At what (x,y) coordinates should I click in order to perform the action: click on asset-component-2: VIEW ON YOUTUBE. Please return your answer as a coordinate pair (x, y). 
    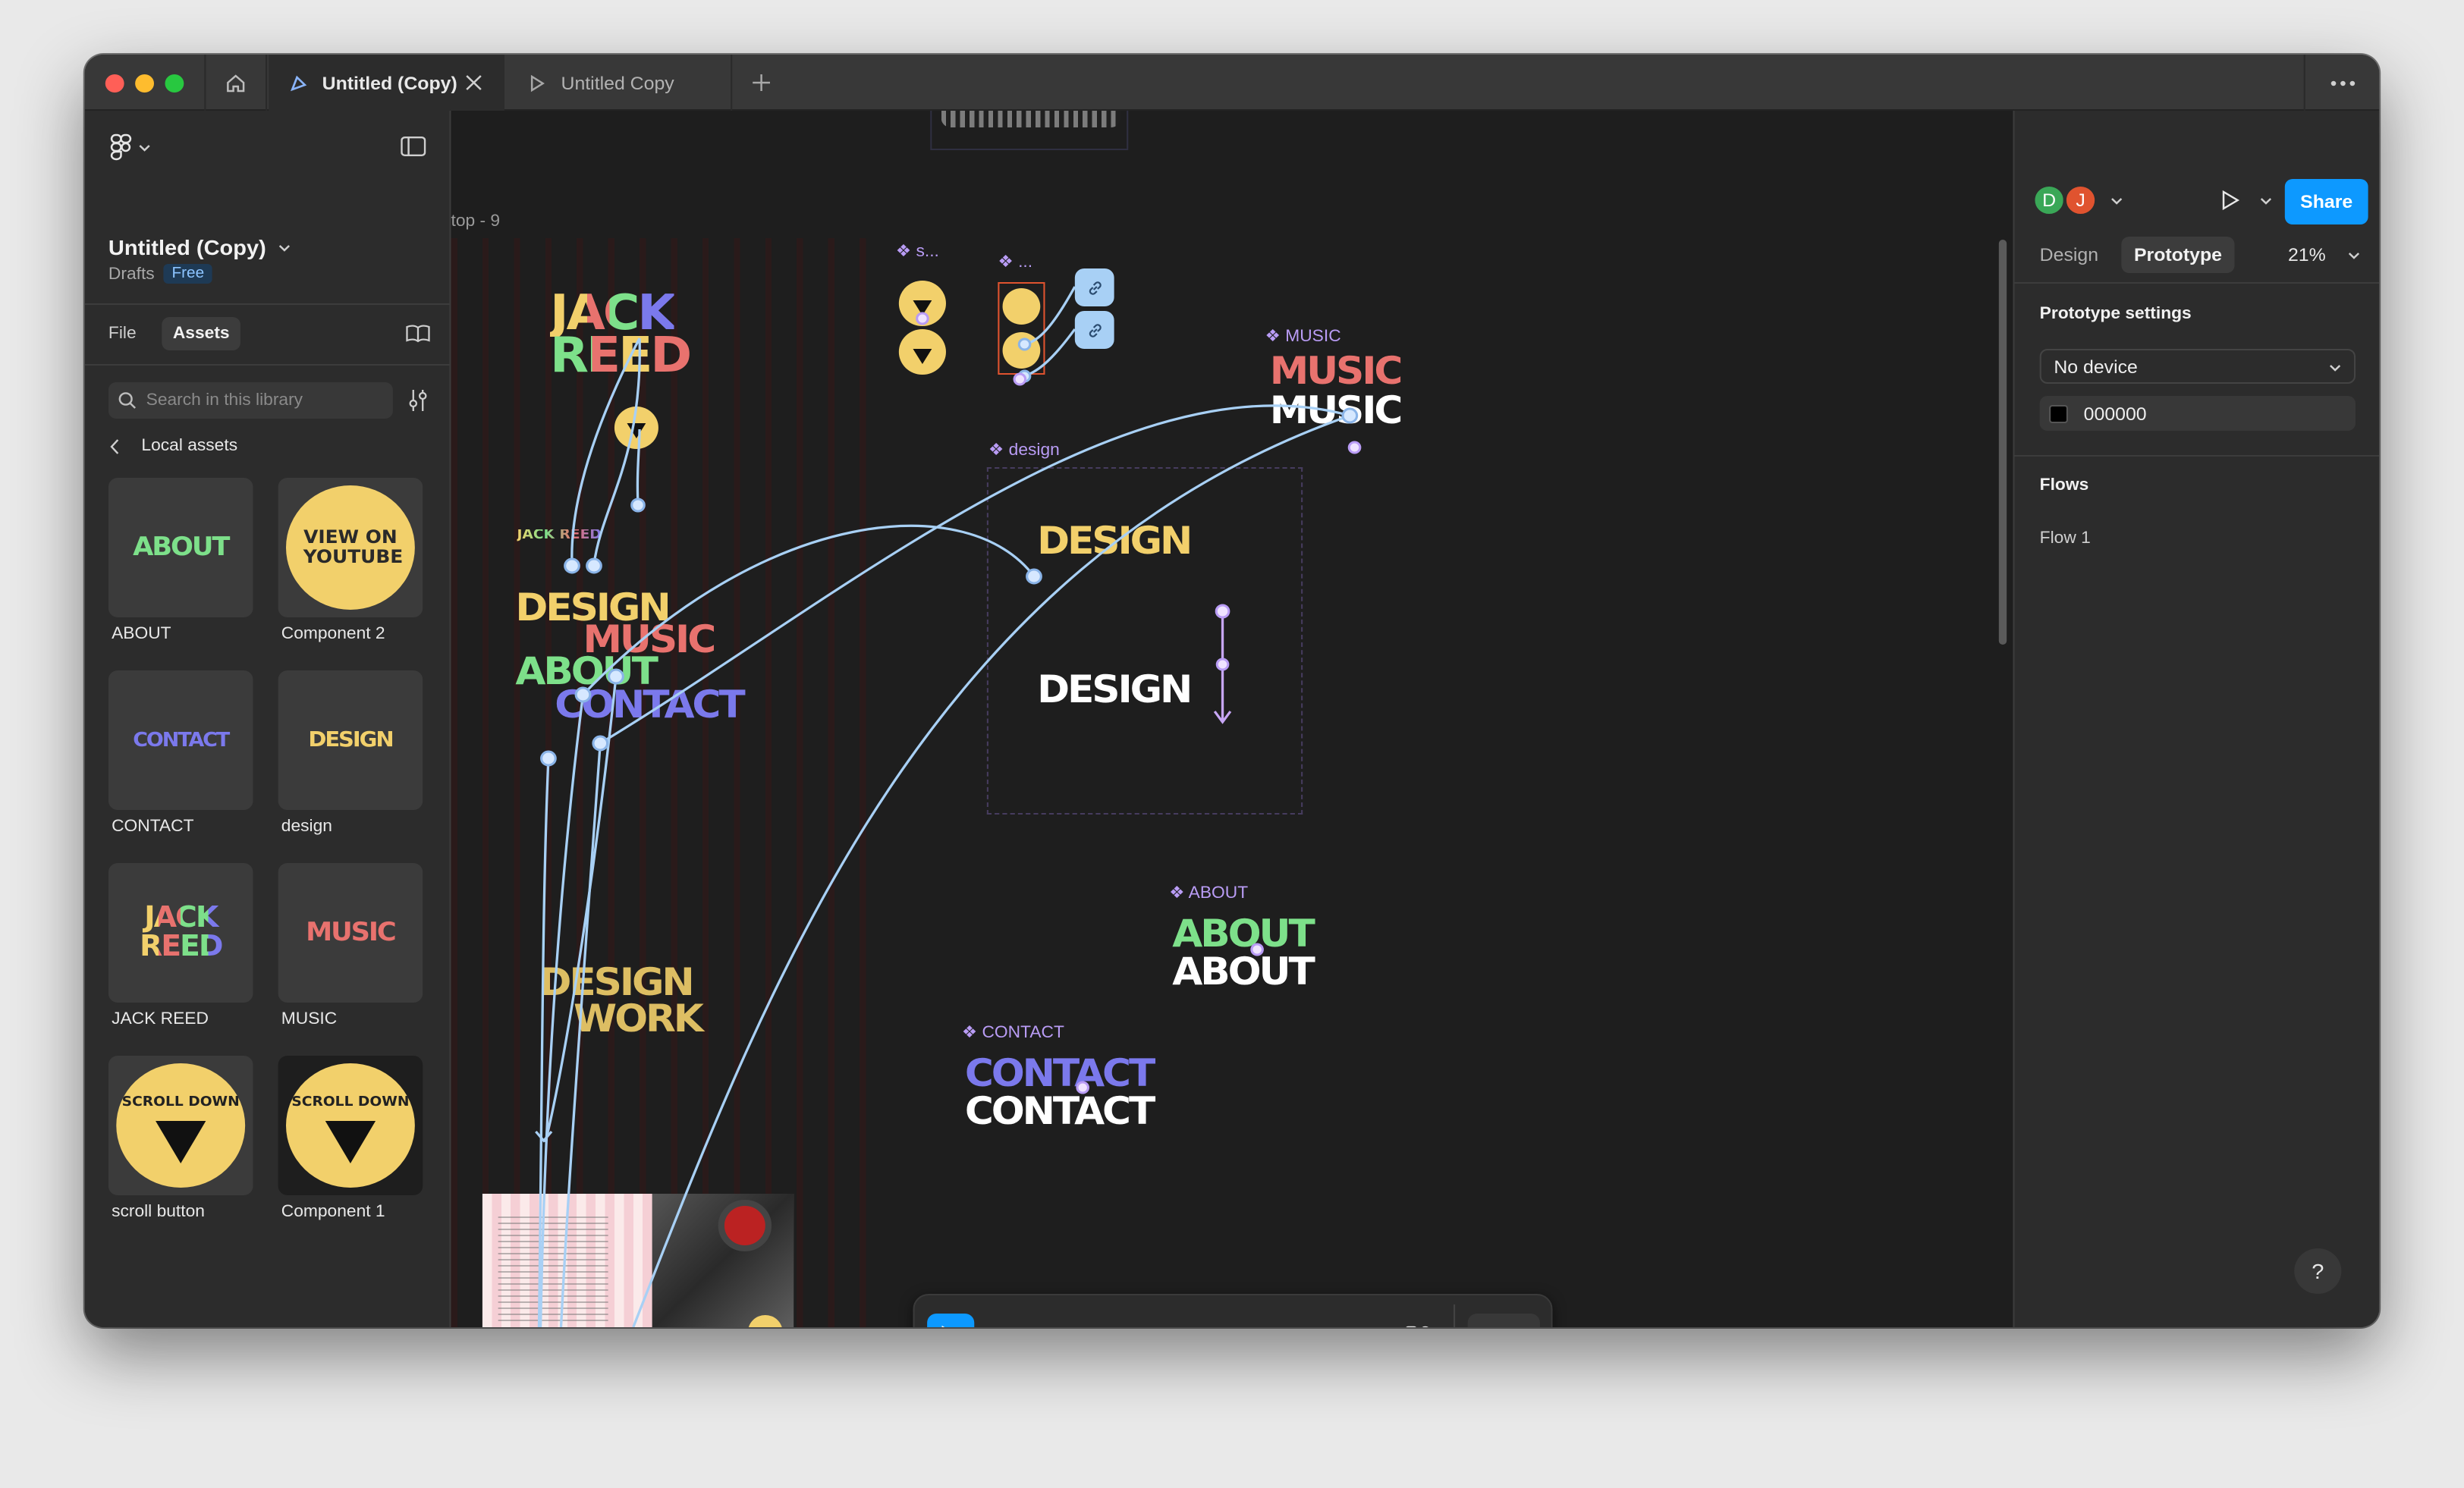
    Looking at the image, I should click on (350, 547).